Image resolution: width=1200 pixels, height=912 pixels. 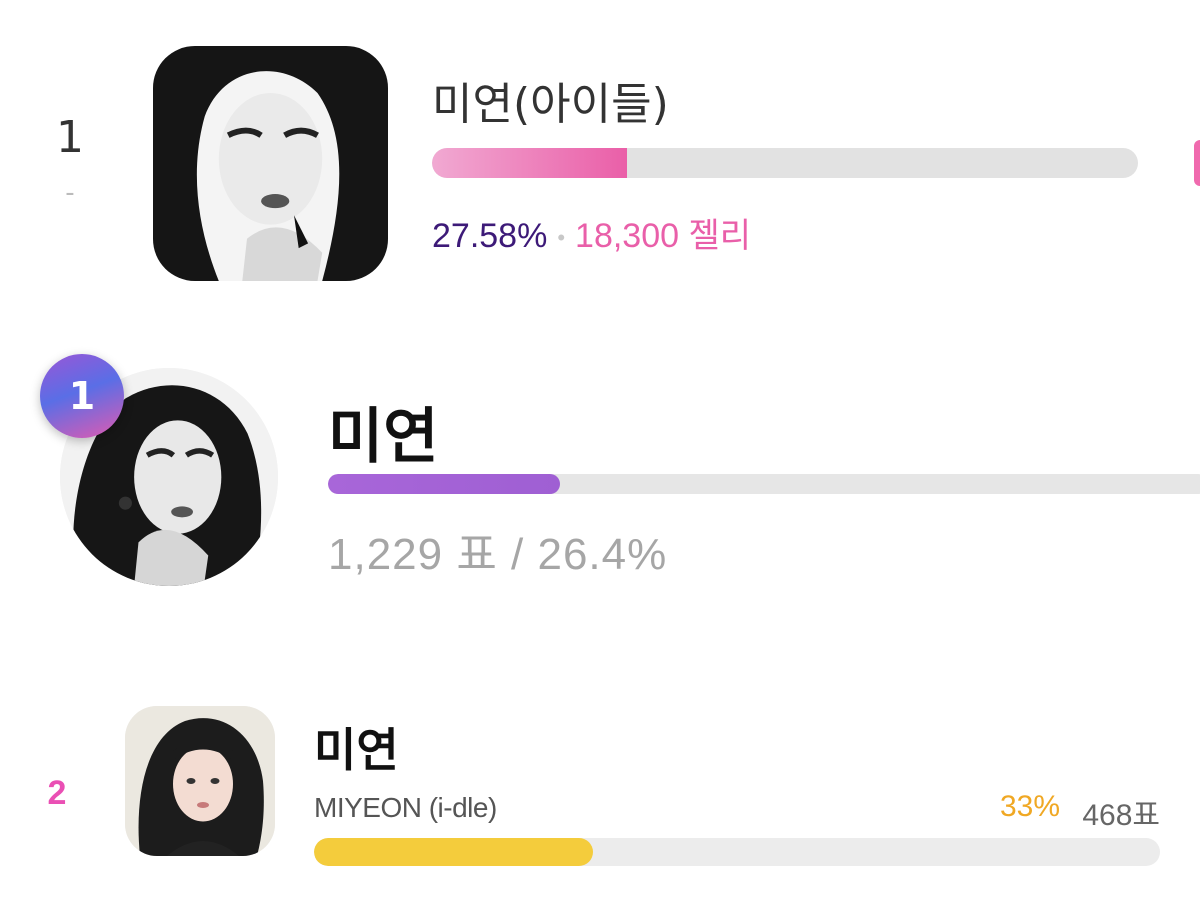 I want to click on candidate-english-name: MIYEON (i-dle), so click(x=405, y=807).